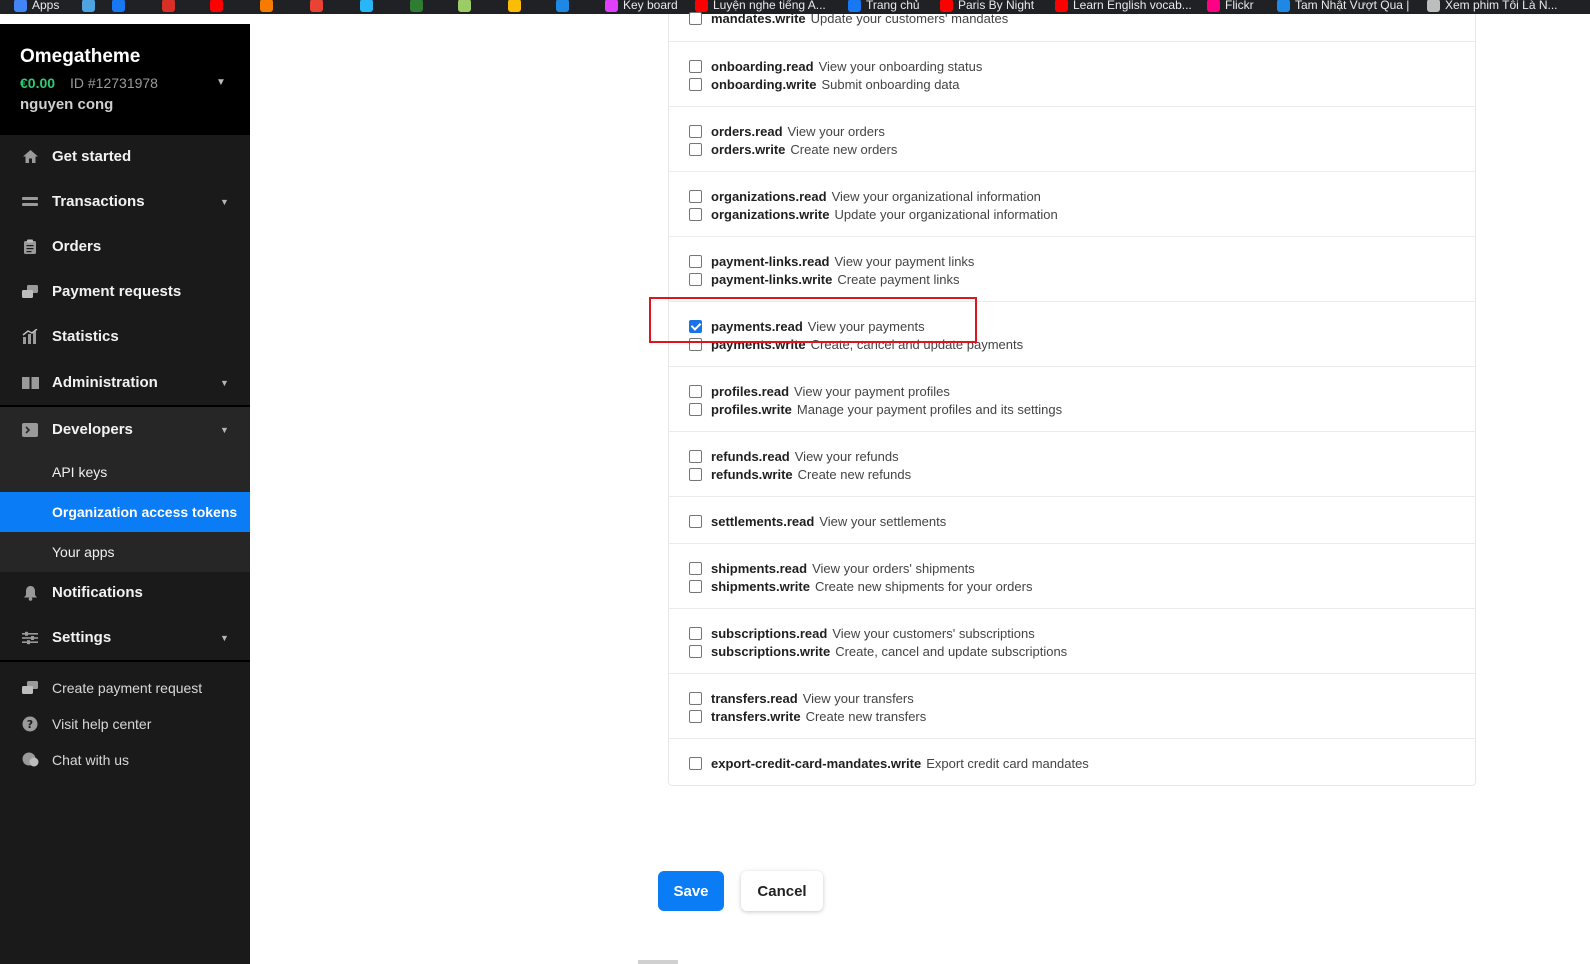 The image size is (1590, 964). Describe the element at coordinates (30, 760) in the screenshot. I see `chat-icon` at that location.